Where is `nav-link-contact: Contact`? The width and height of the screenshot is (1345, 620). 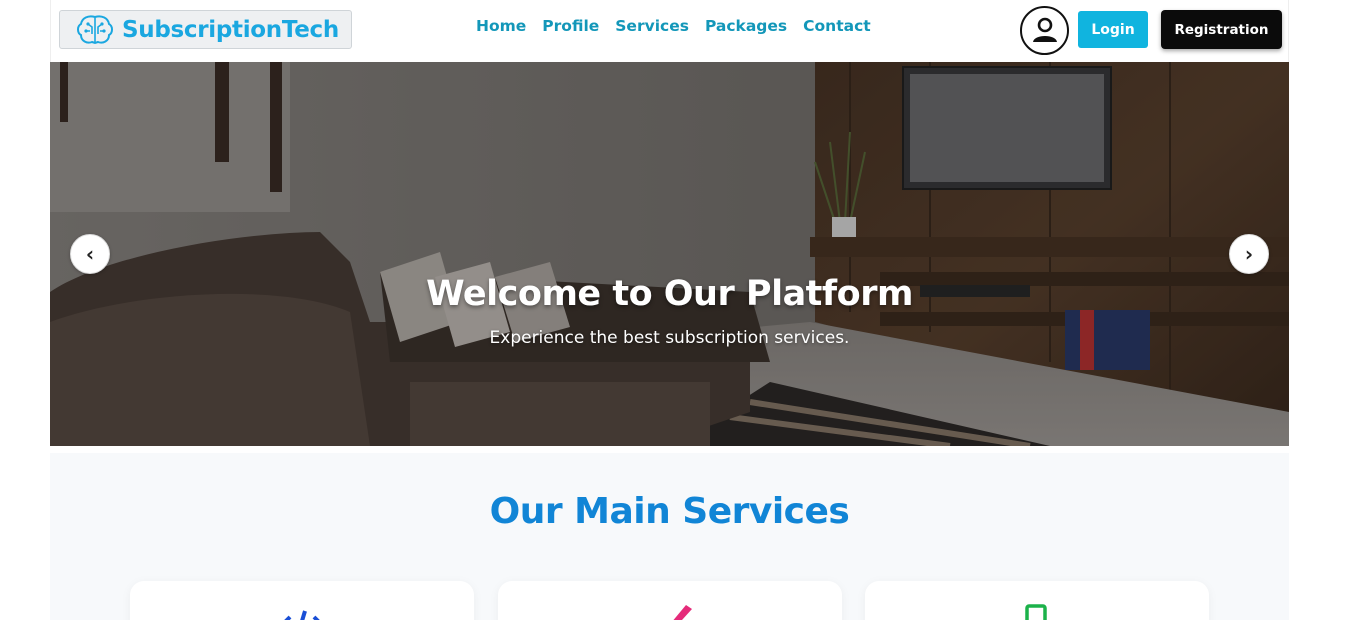
nav-link-contact: Contact is located at coordinates (837, 26).